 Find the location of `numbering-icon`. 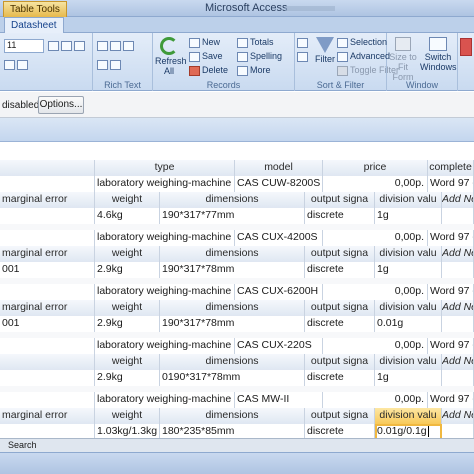

numbering-icon is located at coordinates (102, 64).